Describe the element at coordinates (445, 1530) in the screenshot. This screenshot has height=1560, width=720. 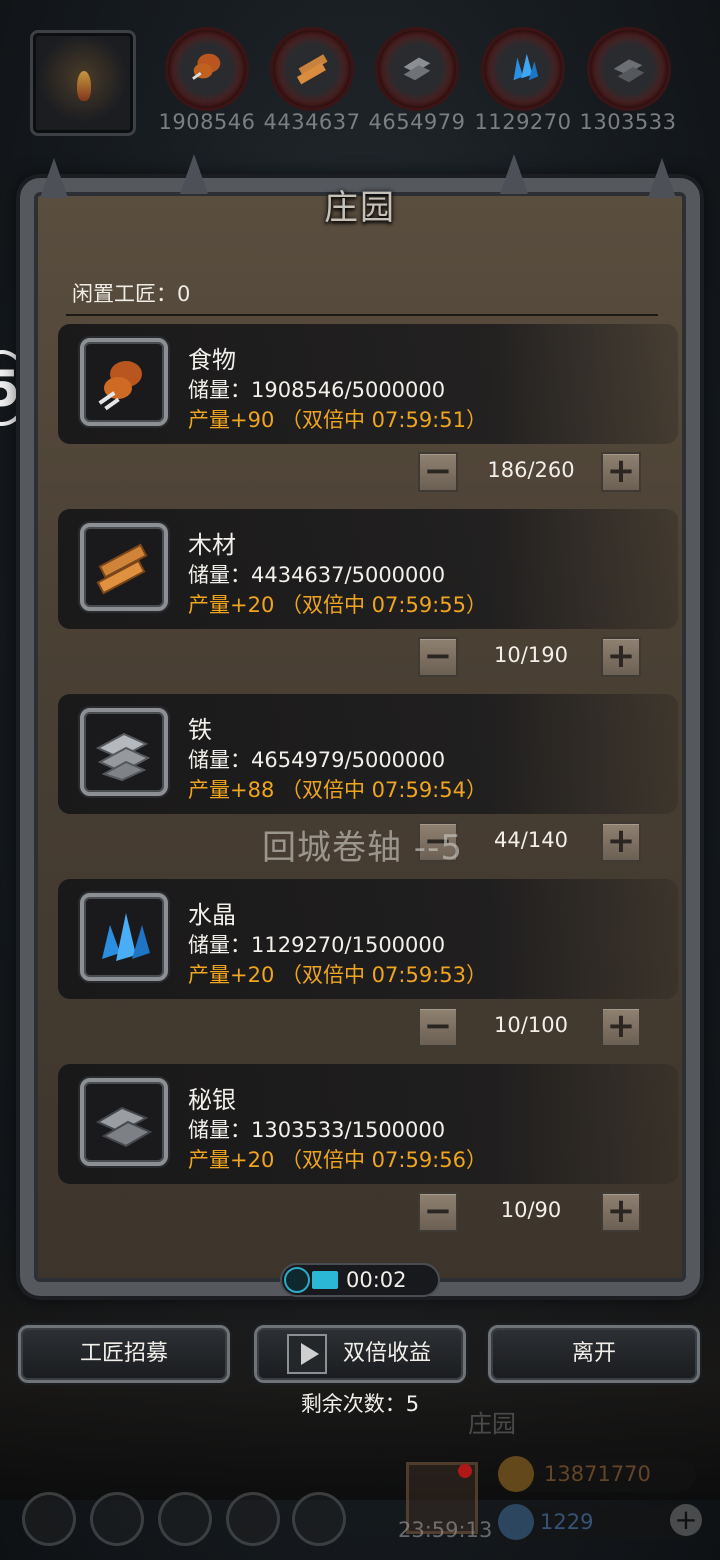
I see `gift-timer: 23:59:13` at that location.